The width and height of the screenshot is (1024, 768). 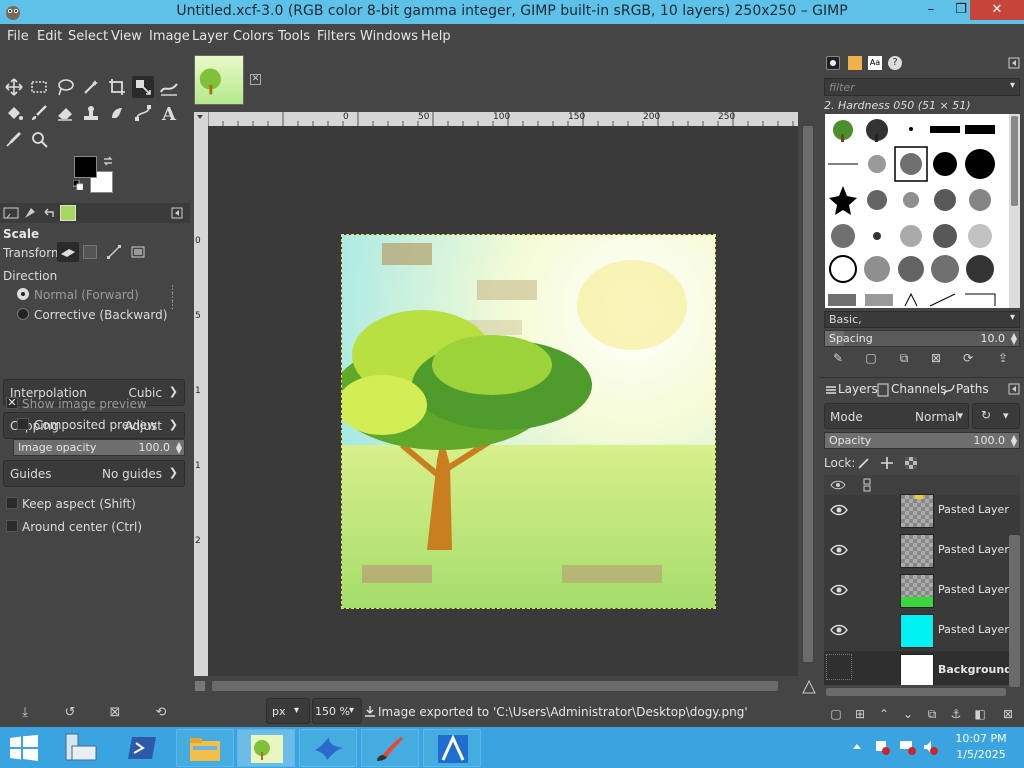 I want to click on menu-filters: Filters, so click(x=336, y=36).